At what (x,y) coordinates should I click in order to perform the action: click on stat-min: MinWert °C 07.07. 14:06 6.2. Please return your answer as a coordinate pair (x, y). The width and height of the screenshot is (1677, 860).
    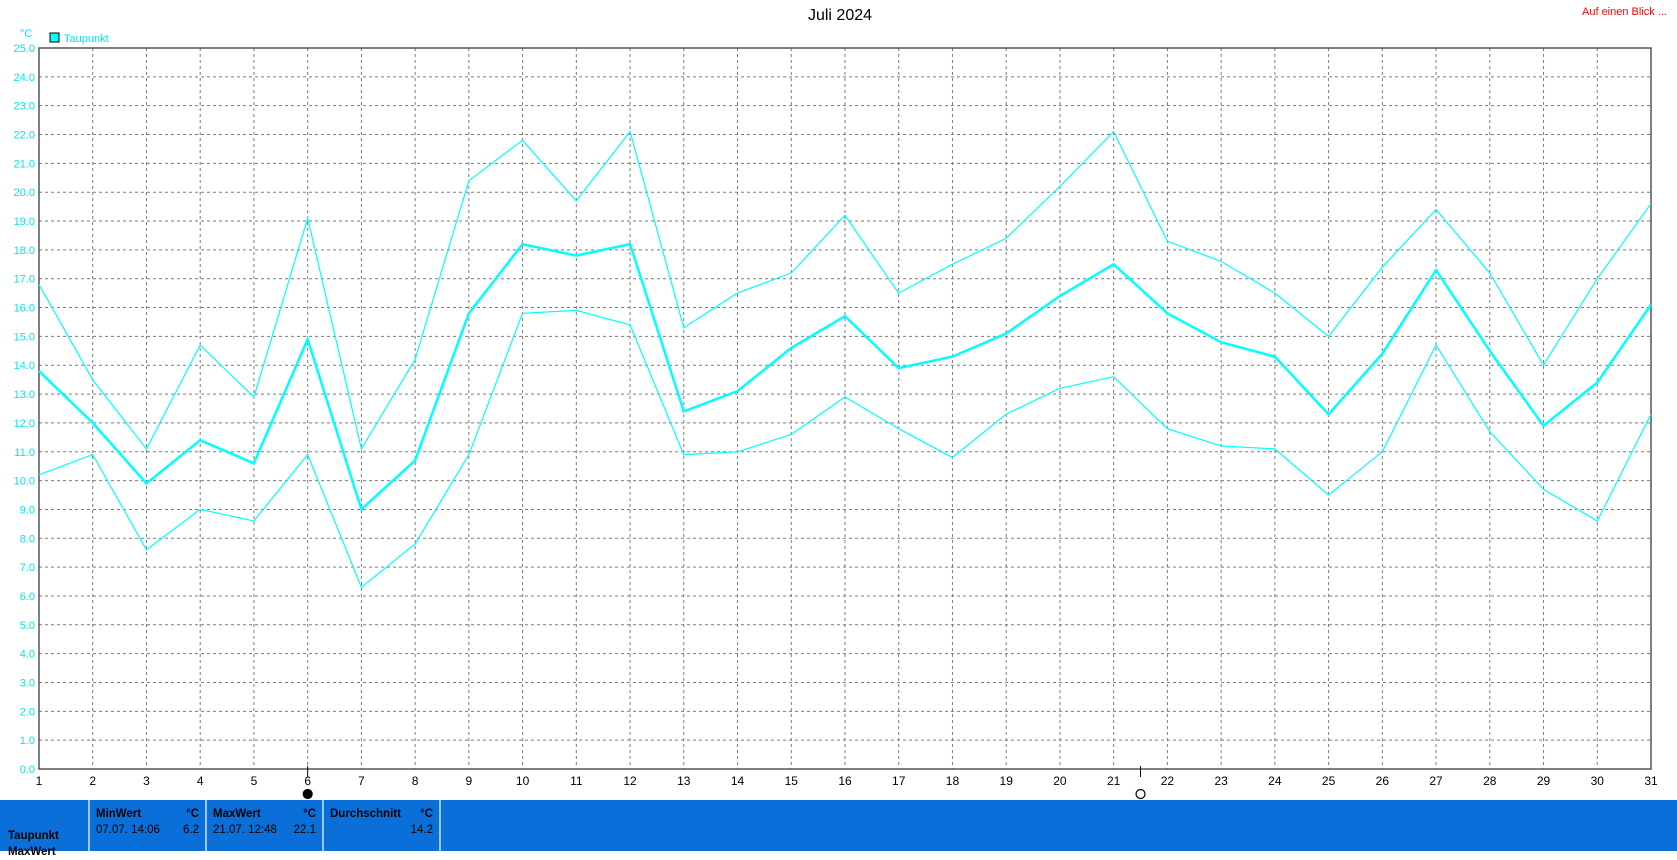
    Looking at the image, I should click on (146, 825).